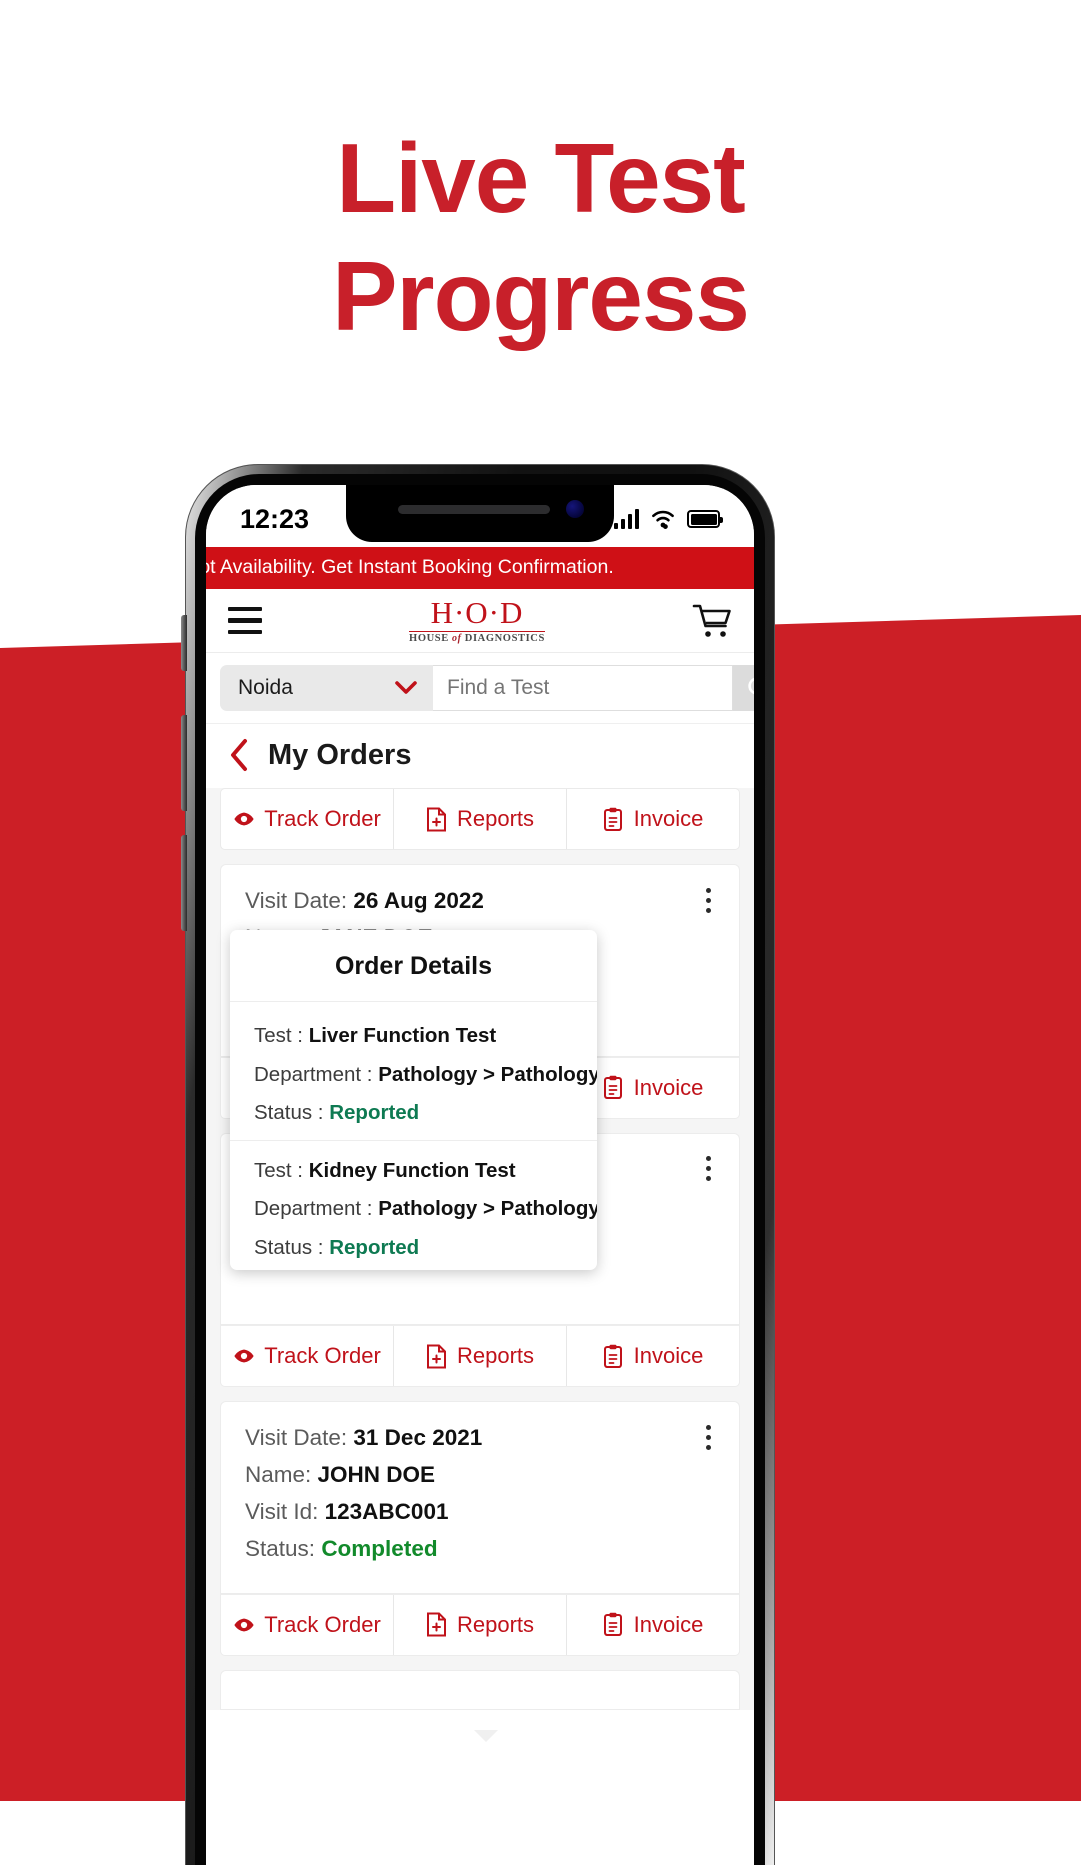 This screenshot has width=1081, height=1865. What do you see at coordinates (743, 688) in the screenshot?
I see `search-button` at bounding box center [743, 688].